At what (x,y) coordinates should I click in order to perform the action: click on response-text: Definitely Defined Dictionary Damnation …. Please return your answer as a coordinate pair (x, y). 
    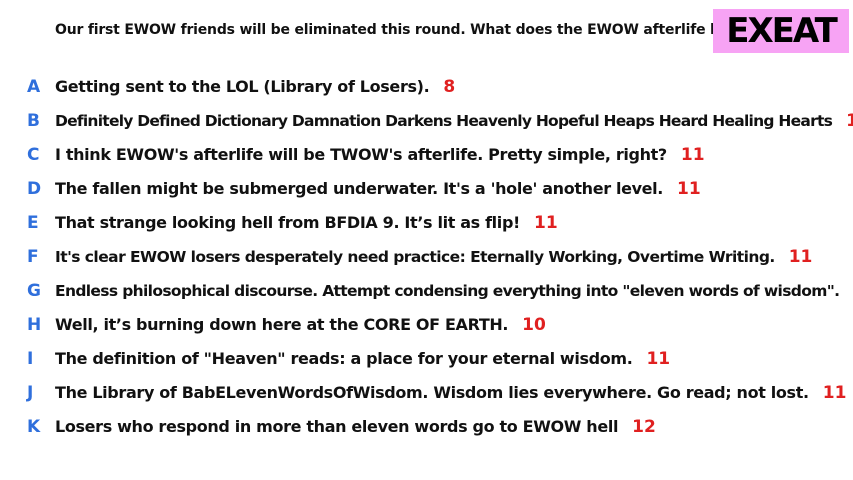
    Looking at the image, I should click on (444, 121).